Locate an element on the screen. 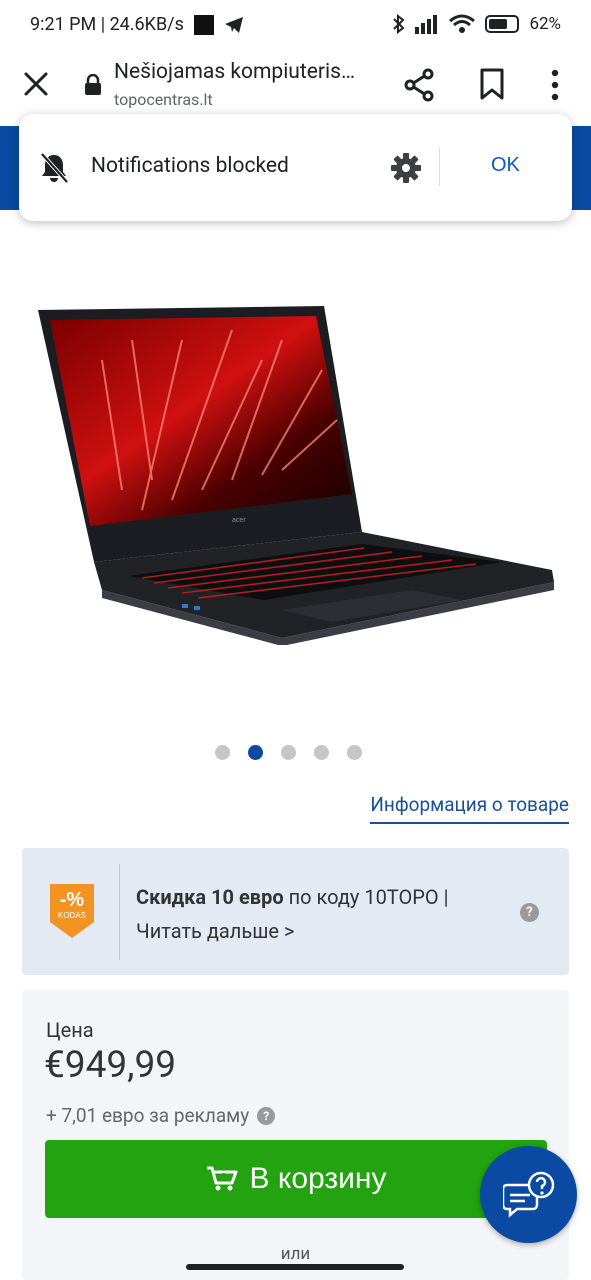 The height and width of the screenshot is (1280, 591). add-to-cart-label: В корзину is located at coordinates (318, 1178).